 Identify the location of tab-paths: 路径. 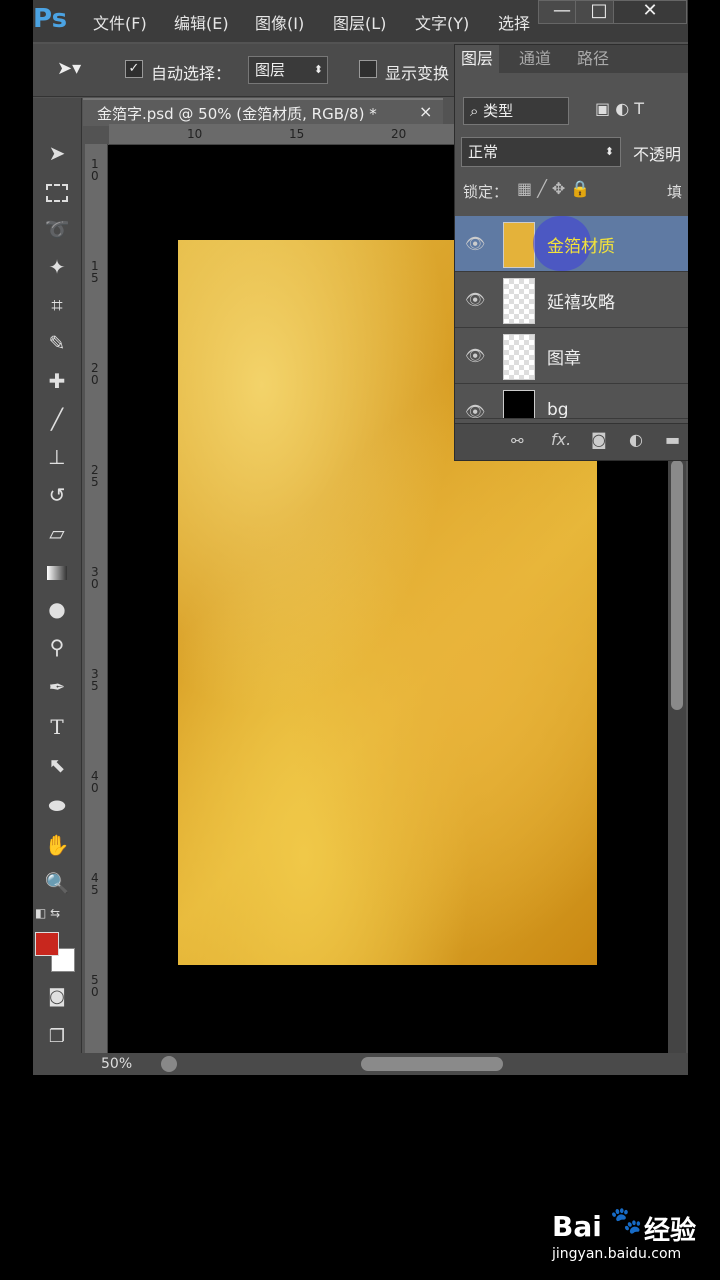
(593, 59).